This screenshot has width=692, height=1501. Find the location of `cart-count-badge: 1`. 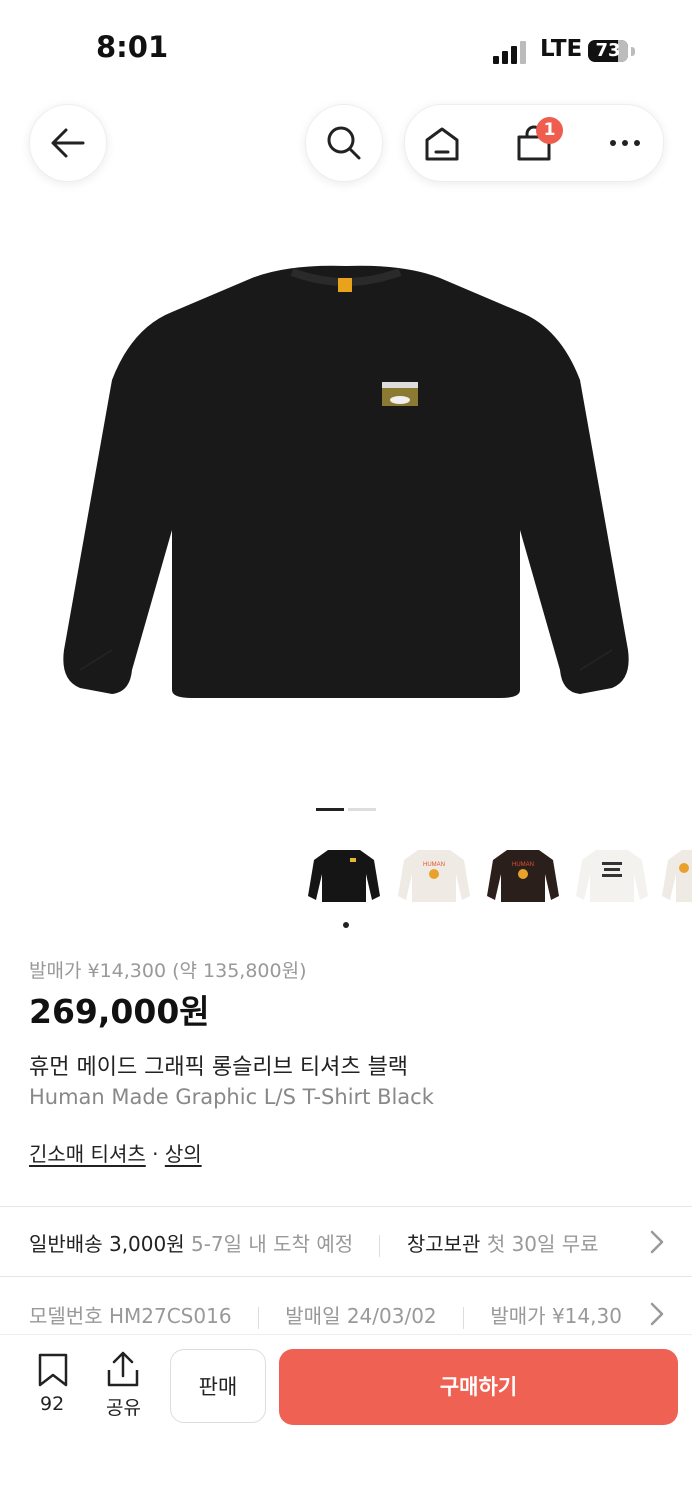

cart-count-badge: 1 is located at coordinates (549, 130).